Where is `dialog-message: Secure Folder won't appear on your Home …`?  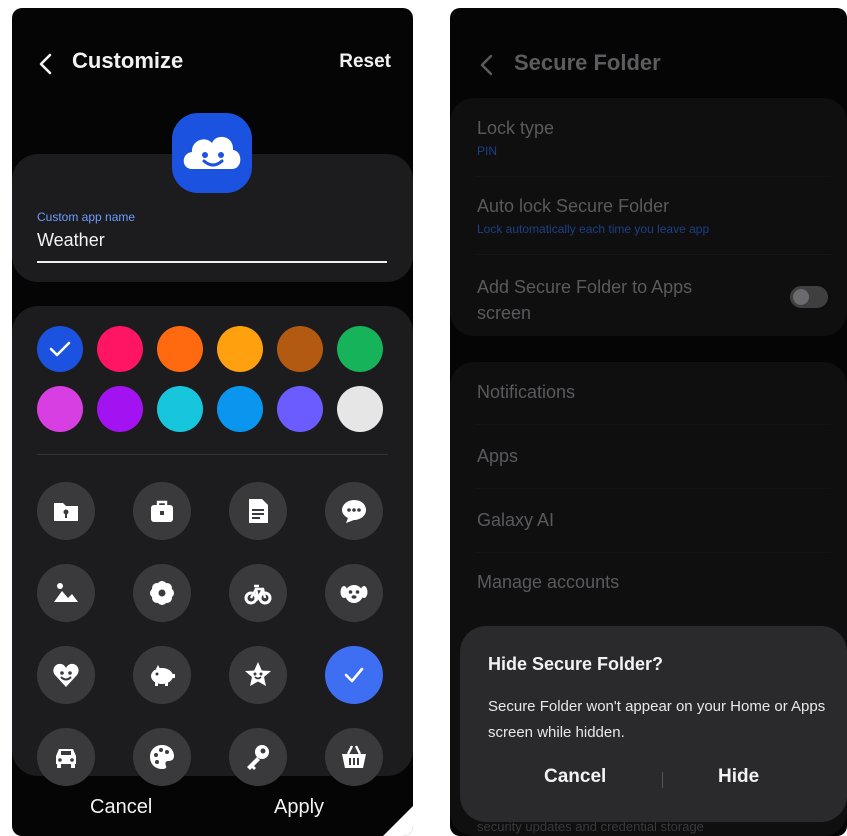 dialog-message: Secure Folder won't appear on your Home … is located at coordinates (657, 719).